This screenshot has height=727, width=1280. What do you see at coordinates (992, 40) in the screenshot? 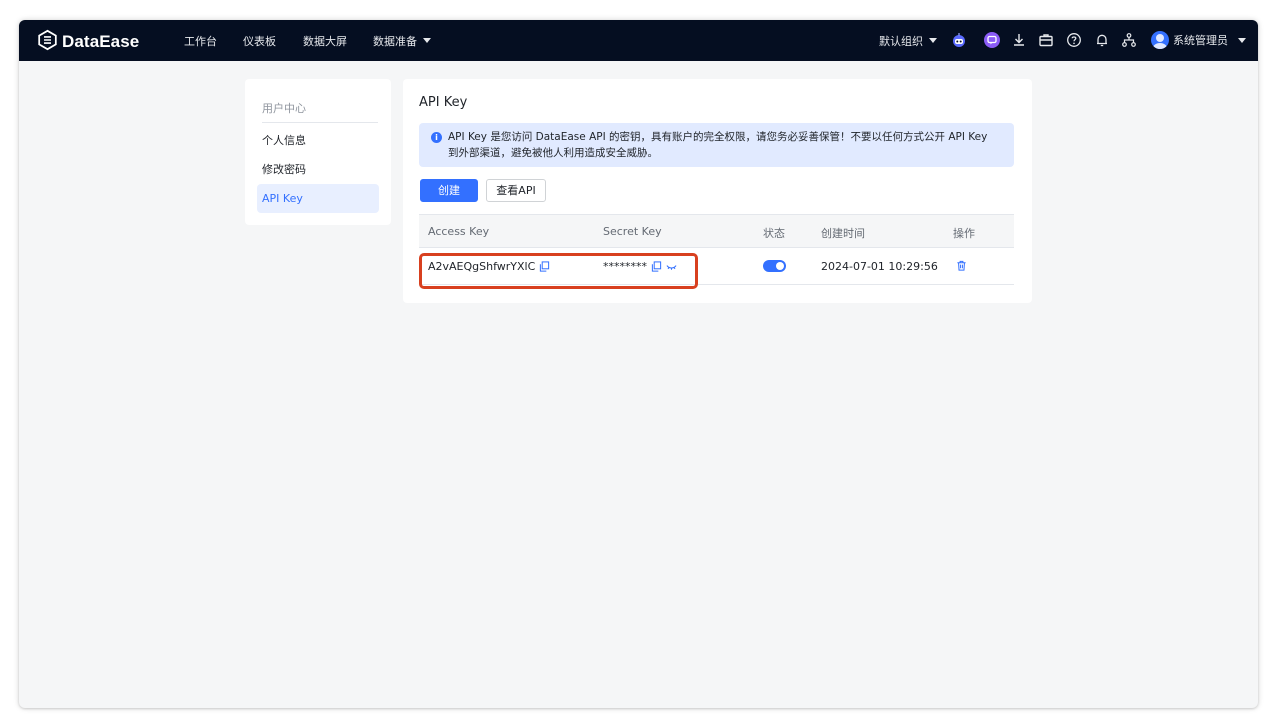
I see `assistant-icon` at bounding box center [992, 40].